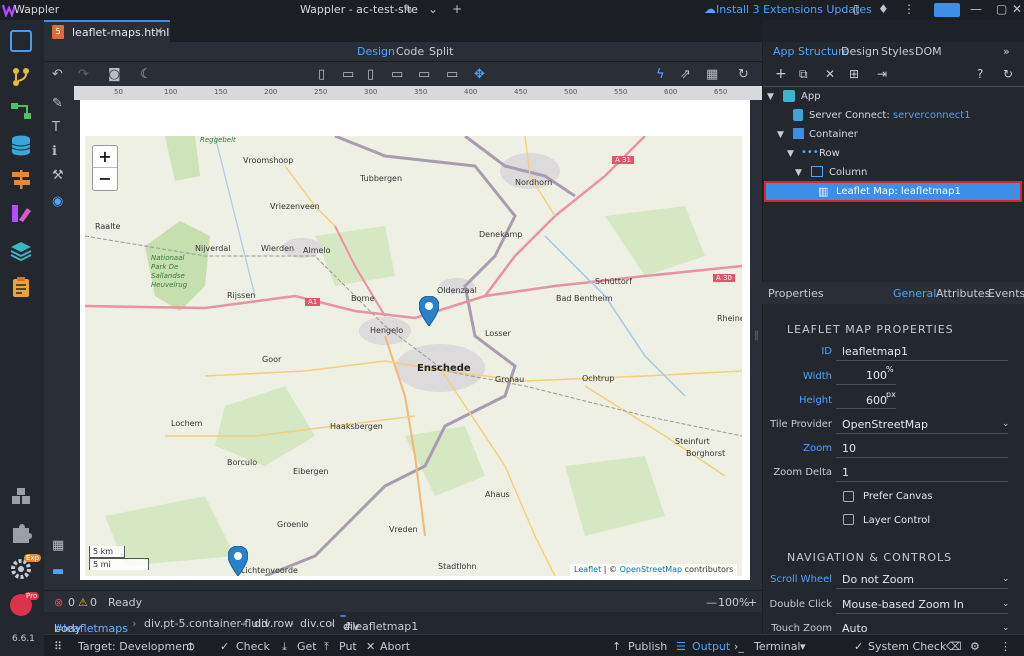  What do you see at coordinates (903, 604) in the screenshot?
I see `double-click-select: Mouse-based Zoom In` at bounding box center [903, 604].